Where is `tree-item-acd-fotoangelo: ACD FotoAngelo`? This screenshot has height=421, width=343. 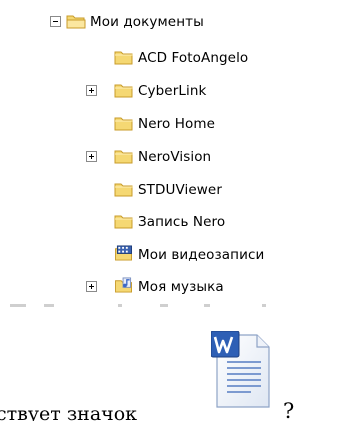
tree-item-acd-fotoangelo: ACD FotoAngelo is located at coordinates (171, 58).